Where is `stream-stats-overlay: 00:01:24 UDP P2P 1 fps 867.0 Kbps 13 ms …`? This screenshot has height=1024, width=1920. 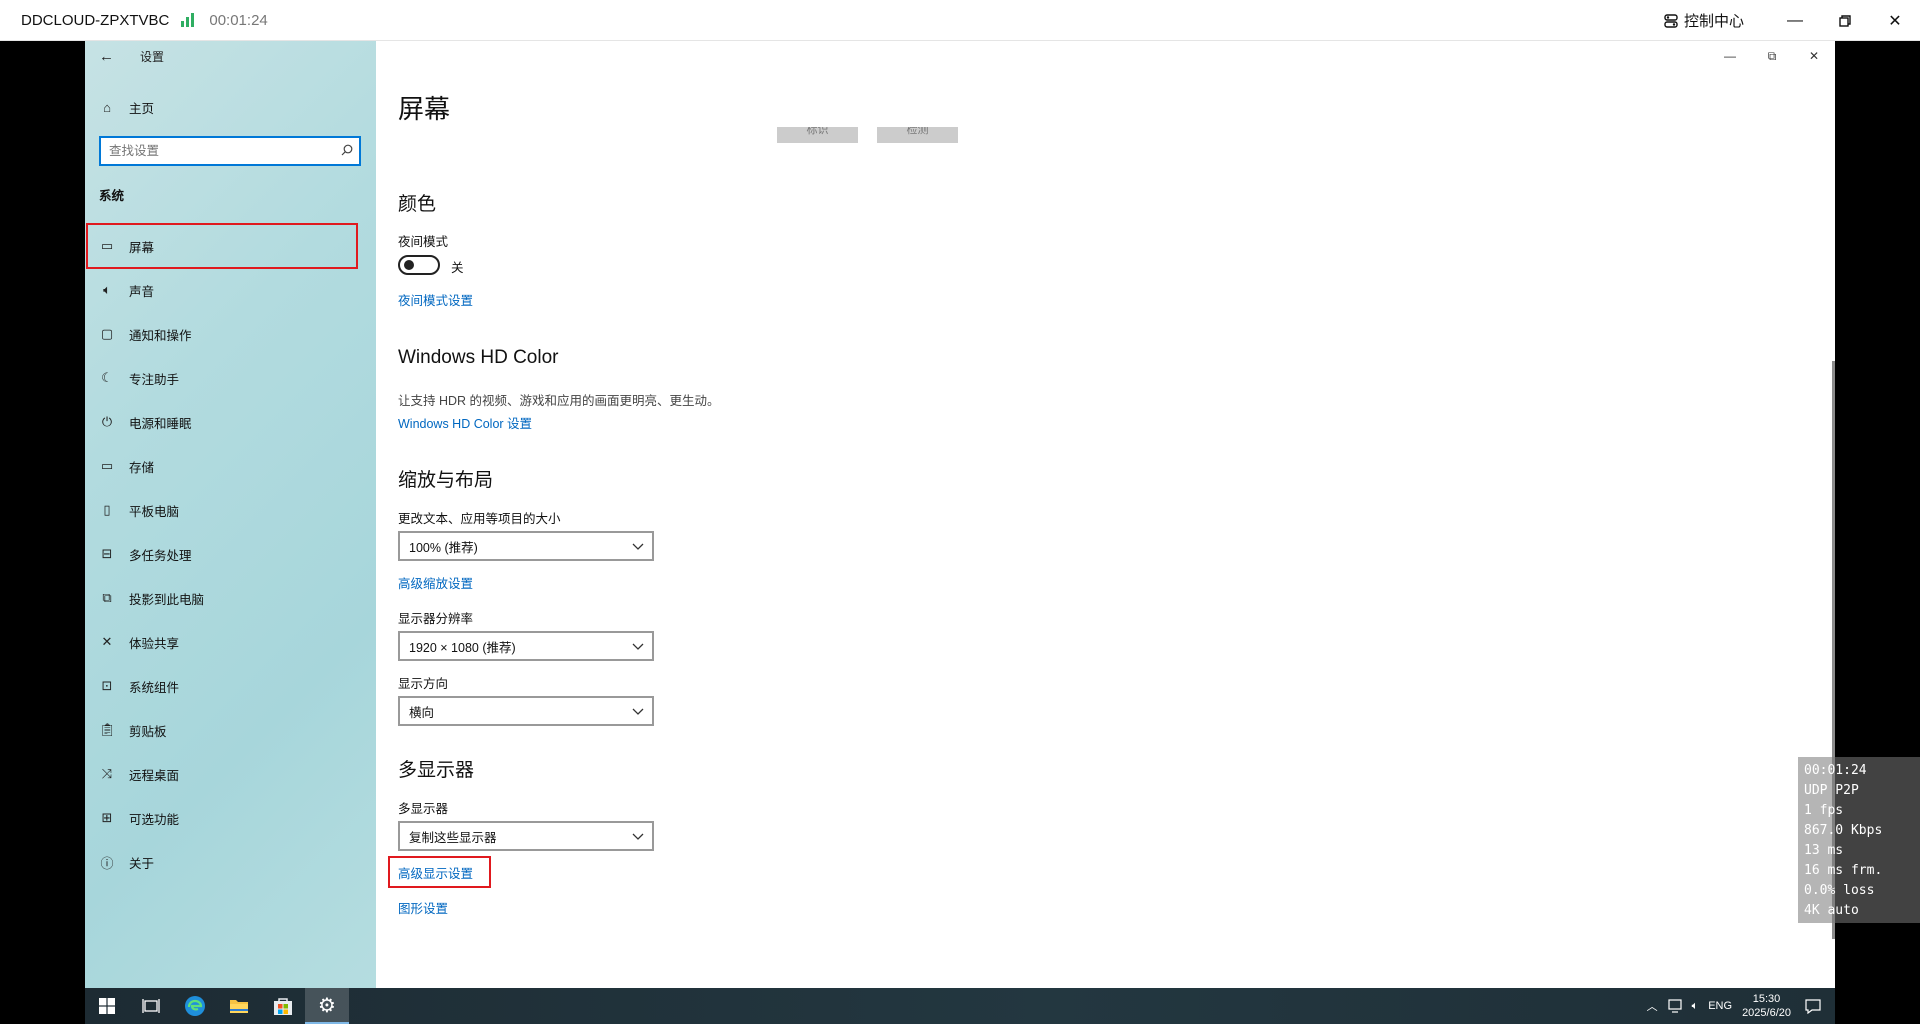 stream-stats-overlay: 00:01:24 UDP P2P 1 fps 867.0 Kbps 13 ms … is located at coordinates (1859, 840).